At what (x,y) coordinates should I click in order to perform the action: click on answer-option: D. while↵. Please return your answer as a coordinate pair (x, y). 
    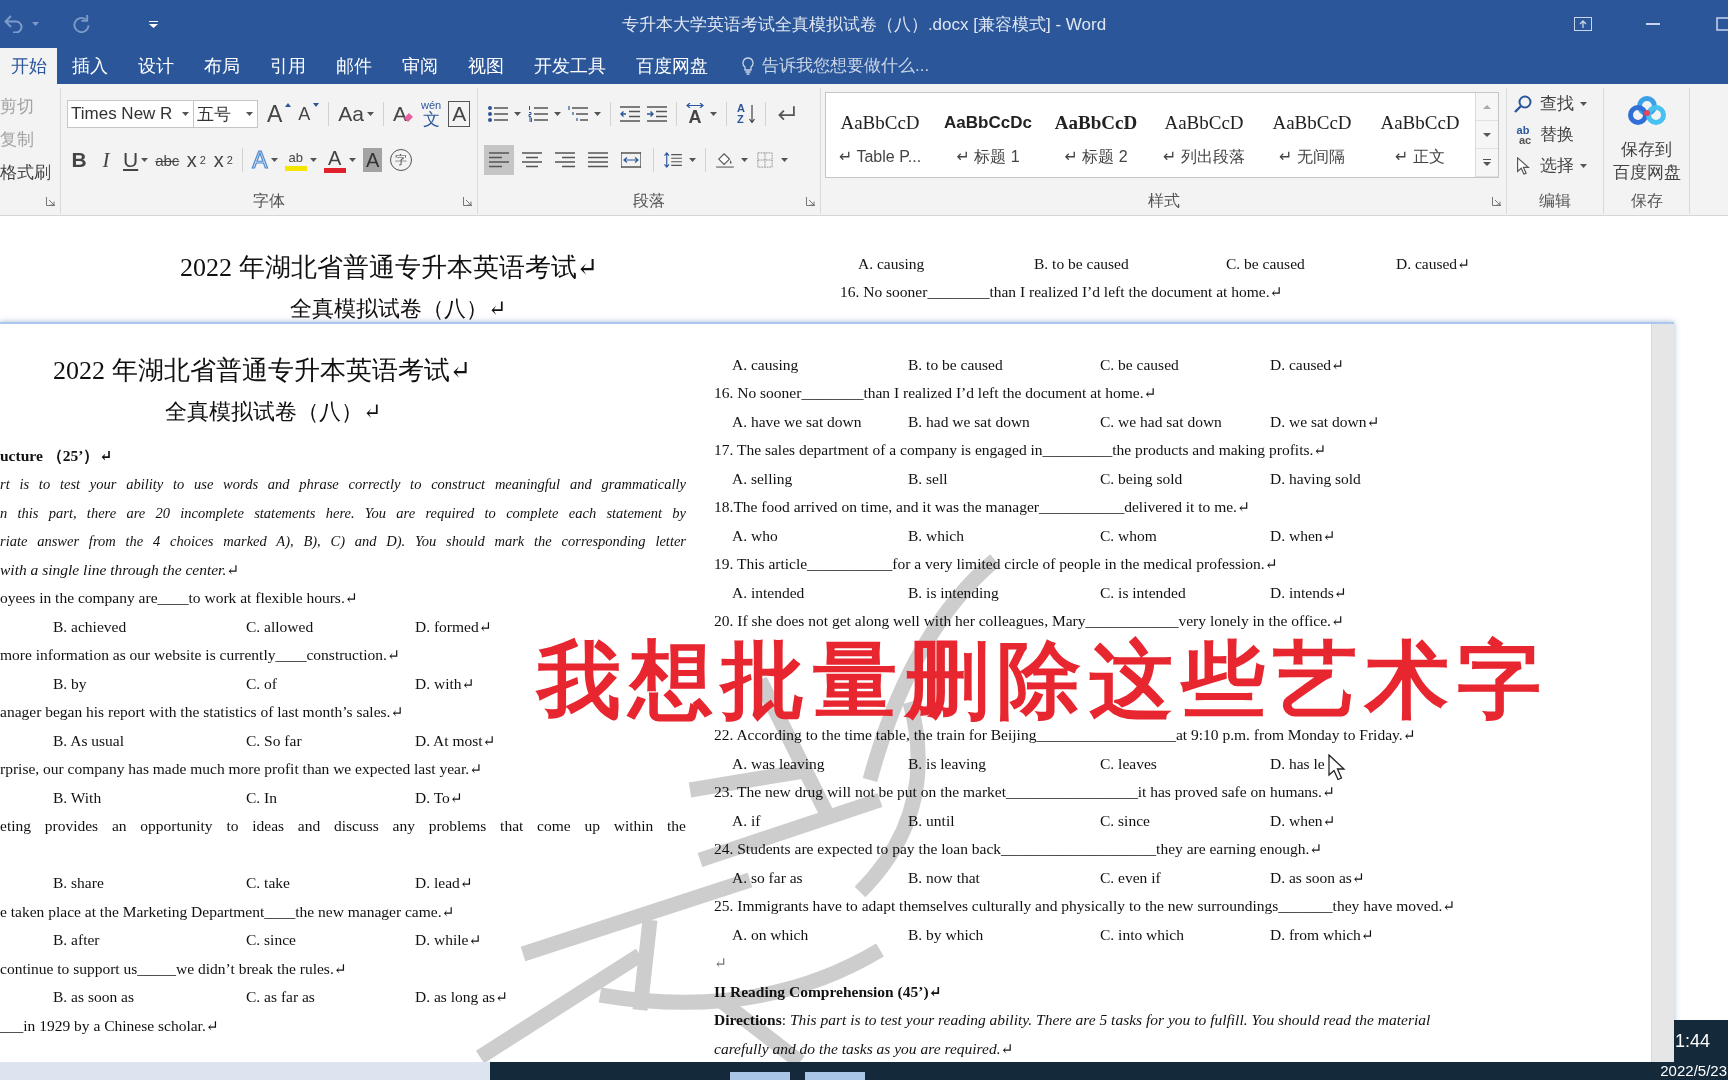
    Looking at the image, I should click on (448, 940).